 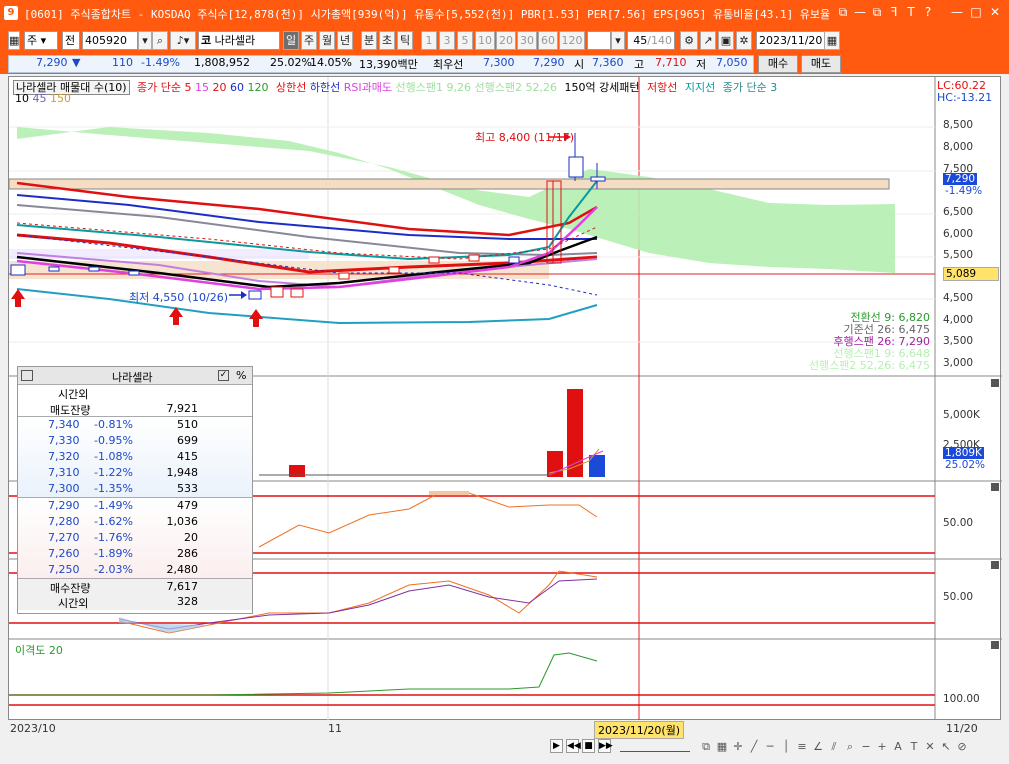 I want to click on minus-icon: −, so click(x=866, y=747).